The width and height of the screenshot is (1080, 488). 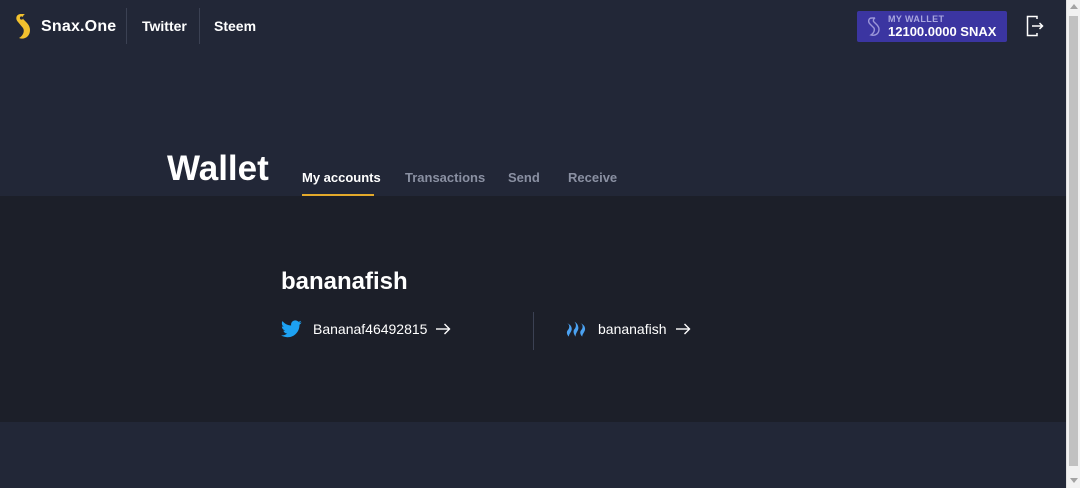 I want to click on twitter-account-link: Bananaf46492815, so click(x=366, y=329).